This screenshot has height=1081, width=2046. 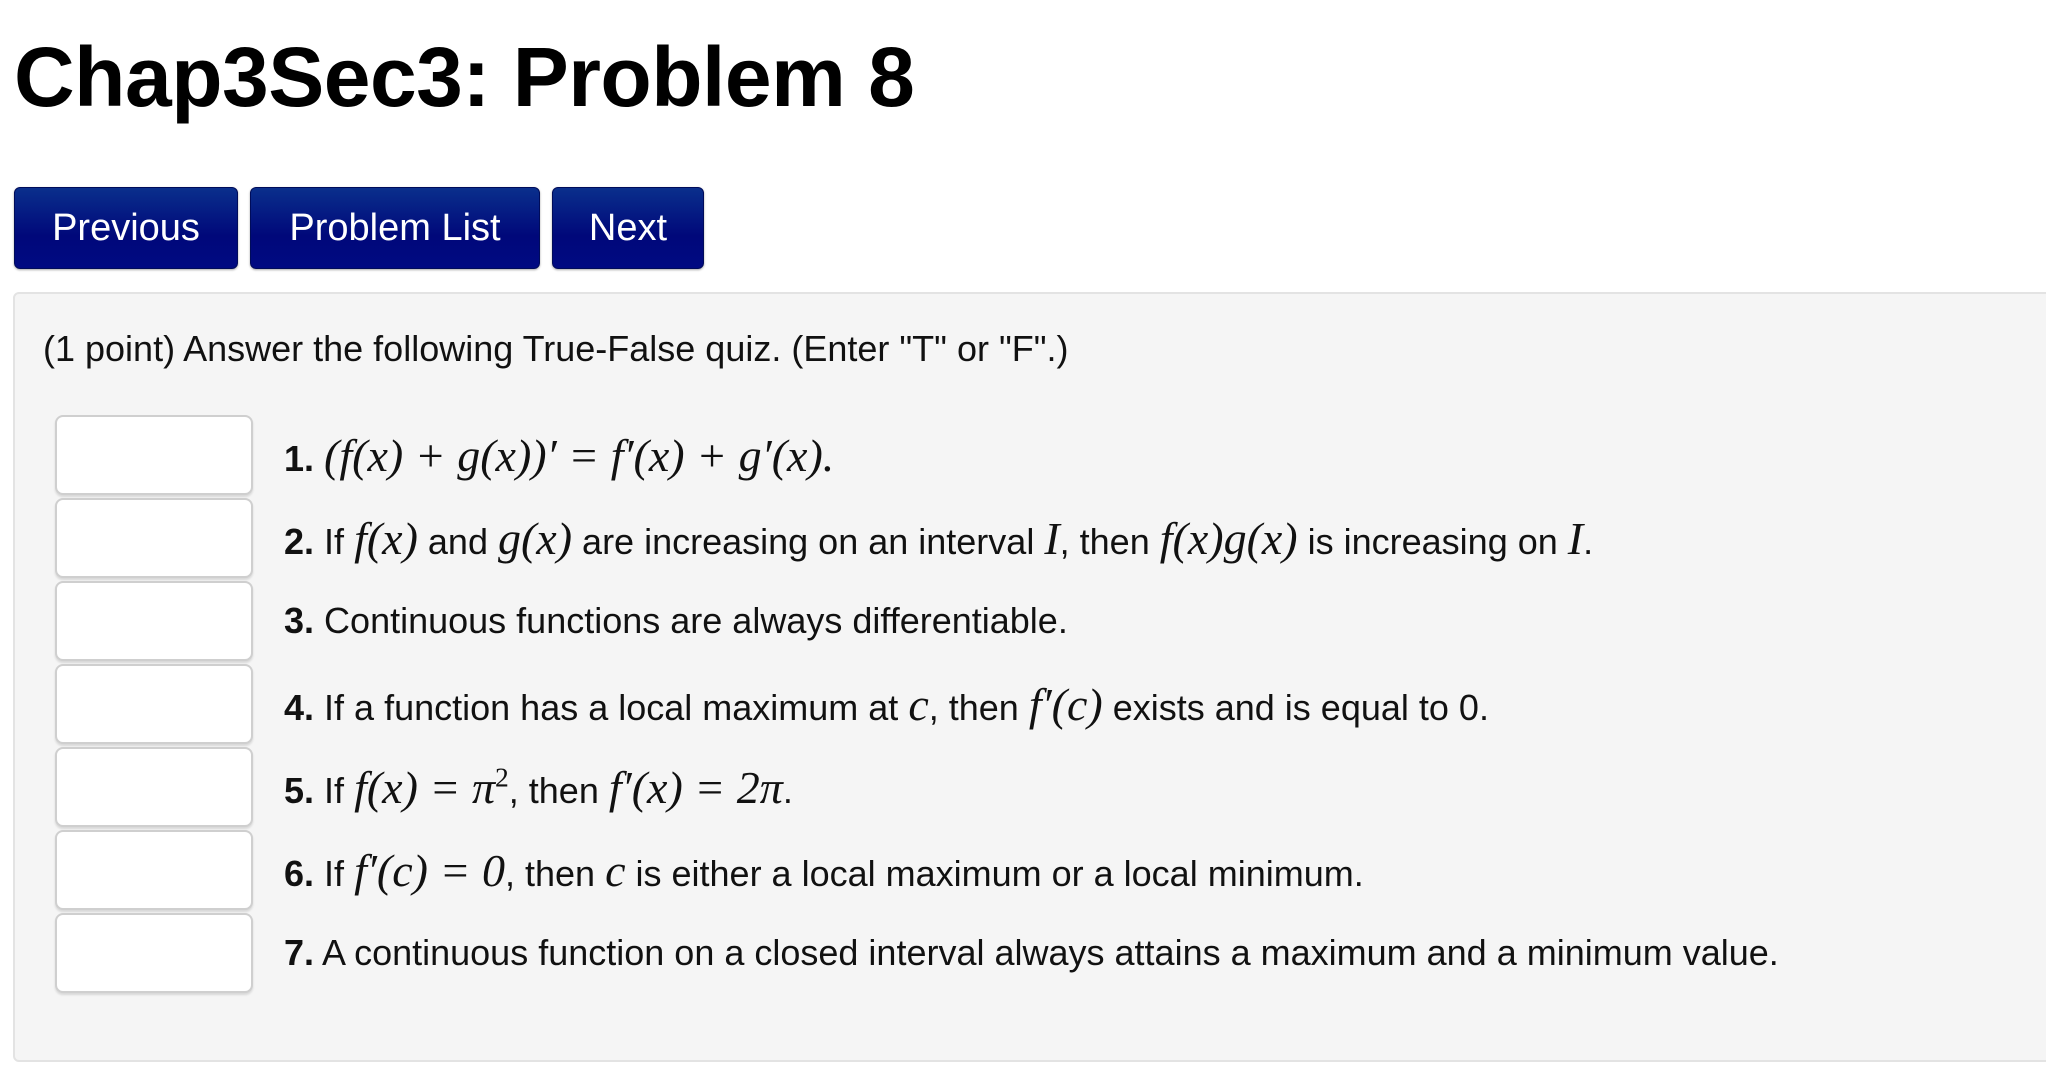 I want to click on question-row-5: 5. If f(x) = π2, then f′(x) = 2π., so click(x=424, y=787).